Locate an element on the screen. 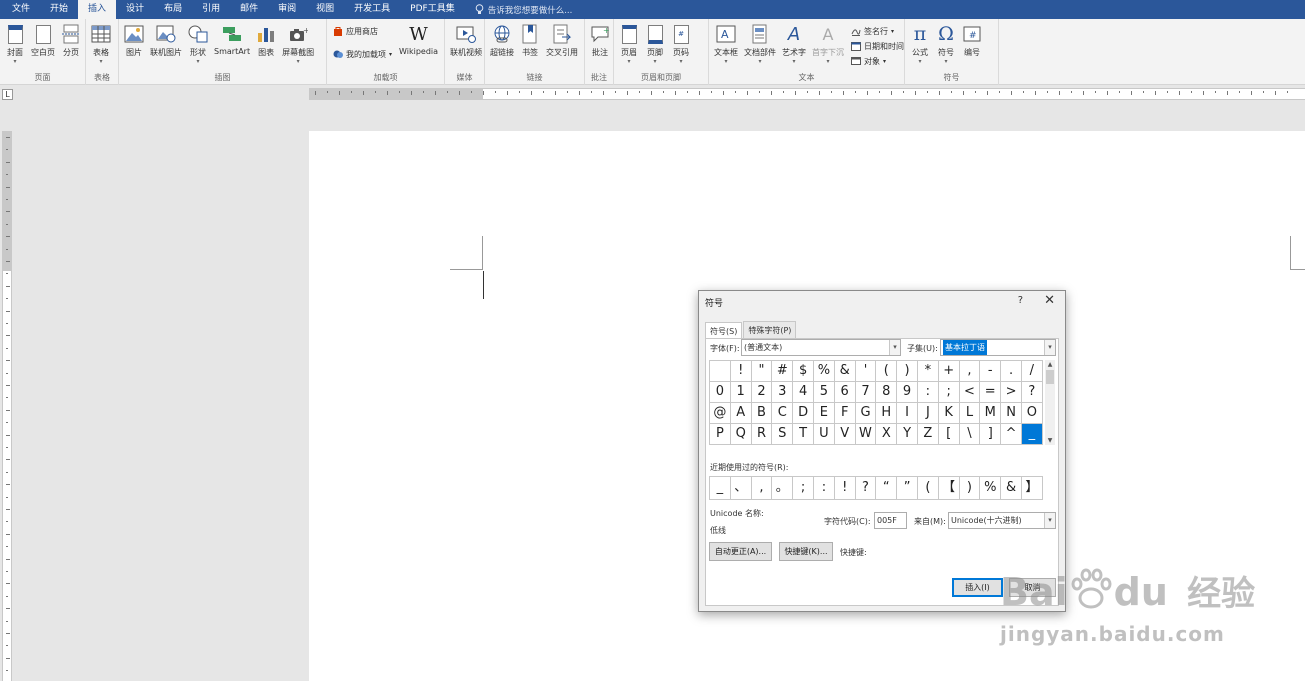 The height and width of the screenshot is (681, 1305). horizontal-ruler is located at coordinates (807, 94).